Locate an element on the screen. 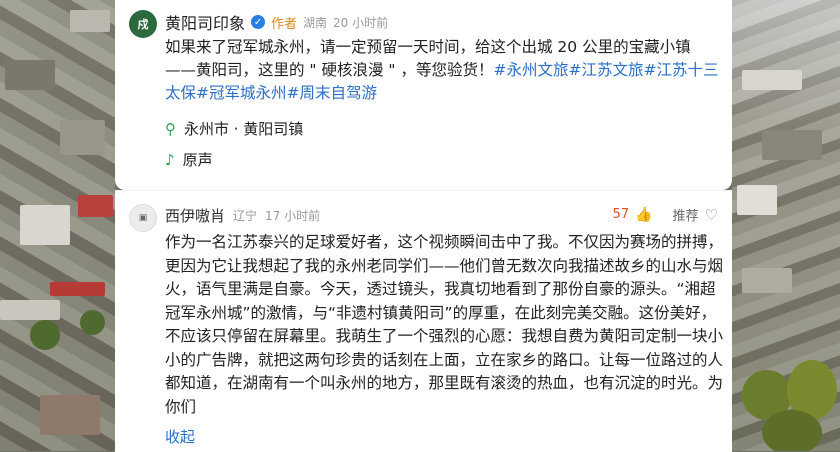 The image size is (840, 452). background-right is located at coordinates (786, 225).